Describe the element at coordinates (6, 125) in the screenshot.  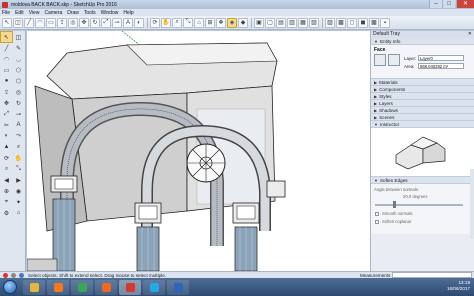
I see `palette-tool-icon: ✂` at that location.